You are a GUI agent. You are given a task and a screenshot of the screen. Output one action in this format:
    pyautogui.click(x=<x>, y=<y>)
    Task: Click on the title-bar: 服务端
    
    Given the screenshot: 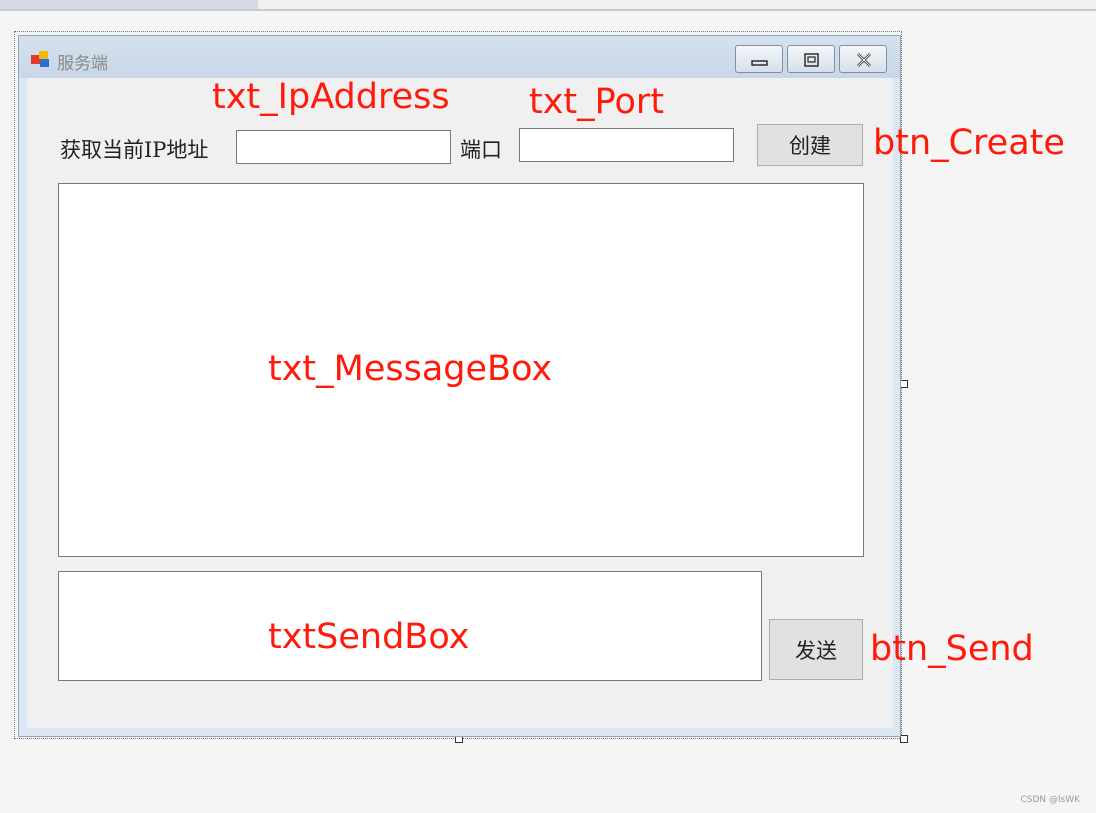 What is the action you would take?
    pyautogui.click(x=459, y=57)
    